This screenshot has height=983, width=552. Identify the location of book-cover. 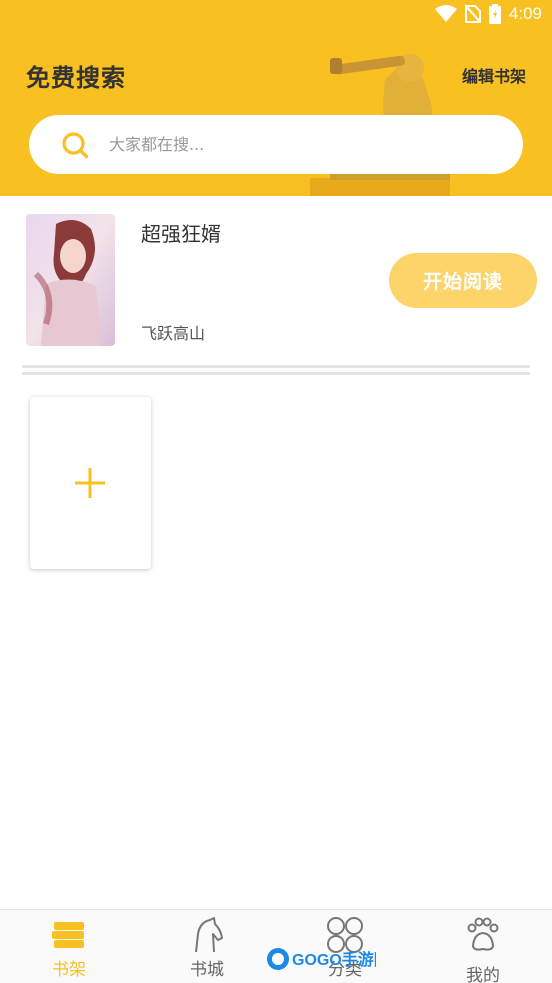
(70, 280).